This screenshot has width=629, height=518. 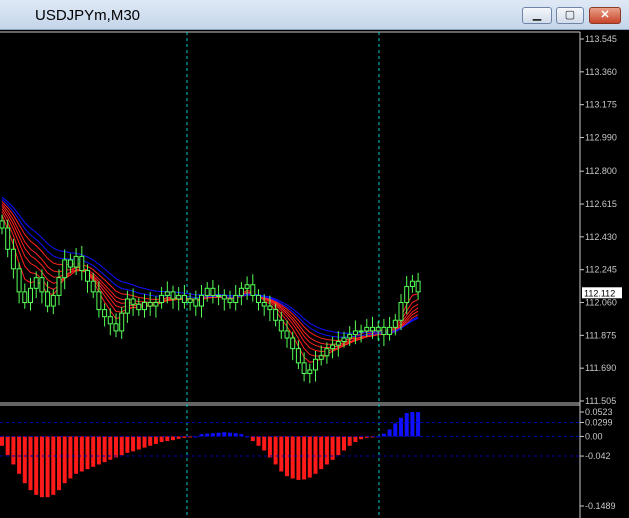 I want to click on price-tick-label: 111.690, so click(x=600, y=368).